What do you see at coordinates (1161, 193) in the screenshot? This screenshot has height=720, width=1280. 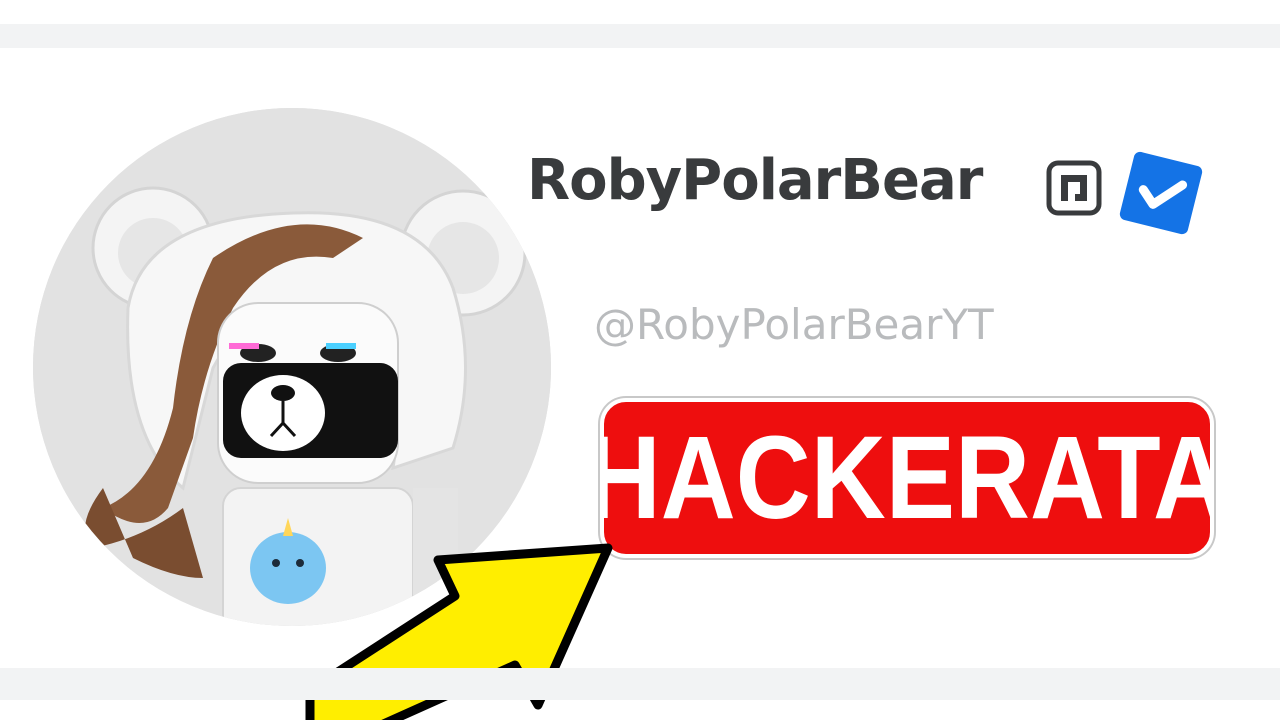 I see `verified-check-icon` at bounding box center [1161, 193].